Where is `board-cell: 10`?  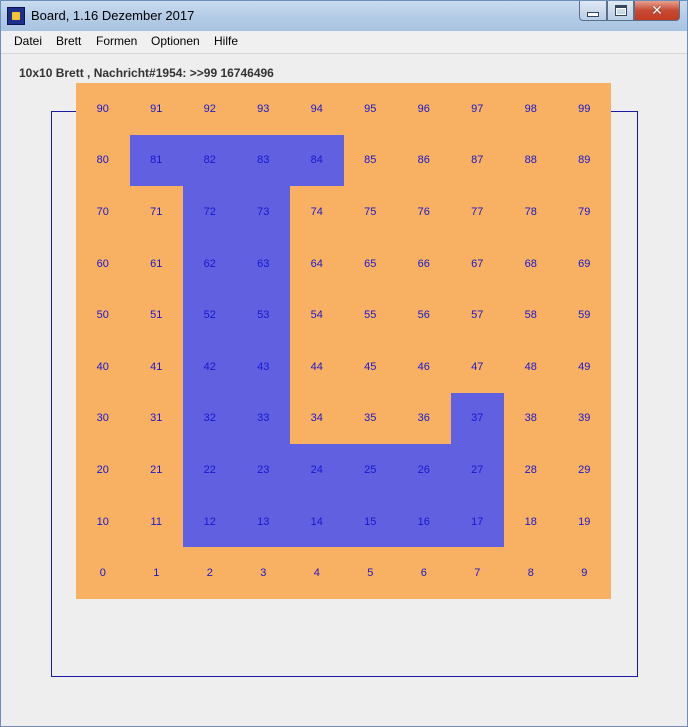 board-cell: 10 is located at coordinates (103, 522).